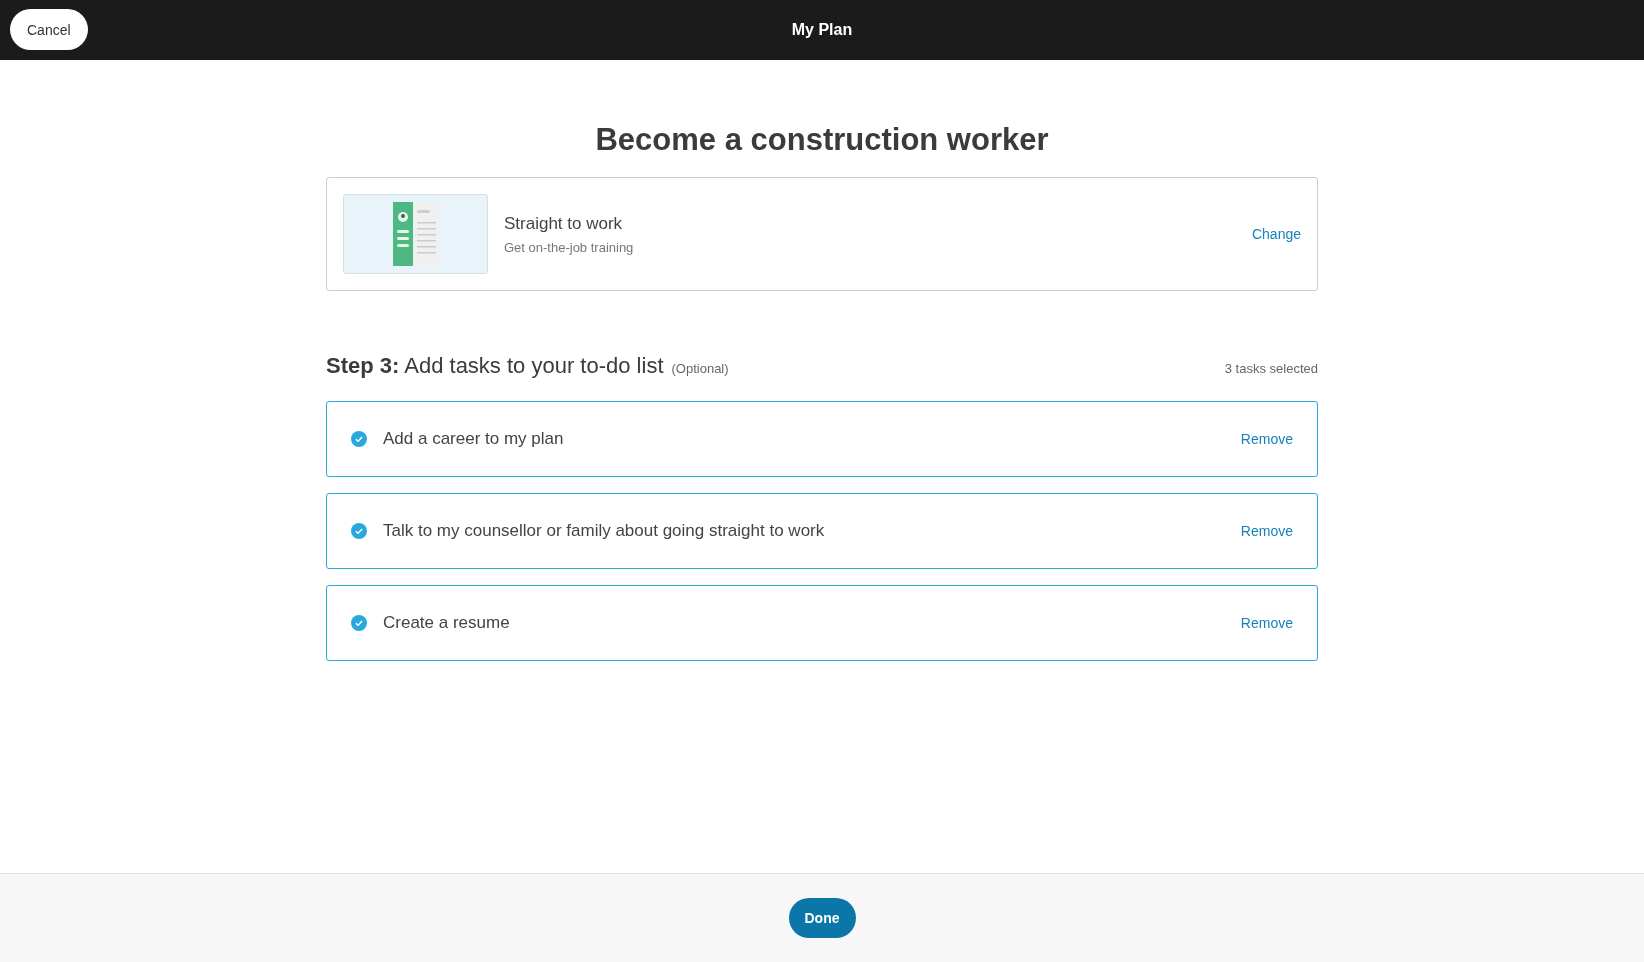 The width and height of the screenshot is (1644, 962). Describe the element at coordinates (604, 531) in the screenshot. I see `task-label: Talk to my counsellor or family about going straight to work` at that location.